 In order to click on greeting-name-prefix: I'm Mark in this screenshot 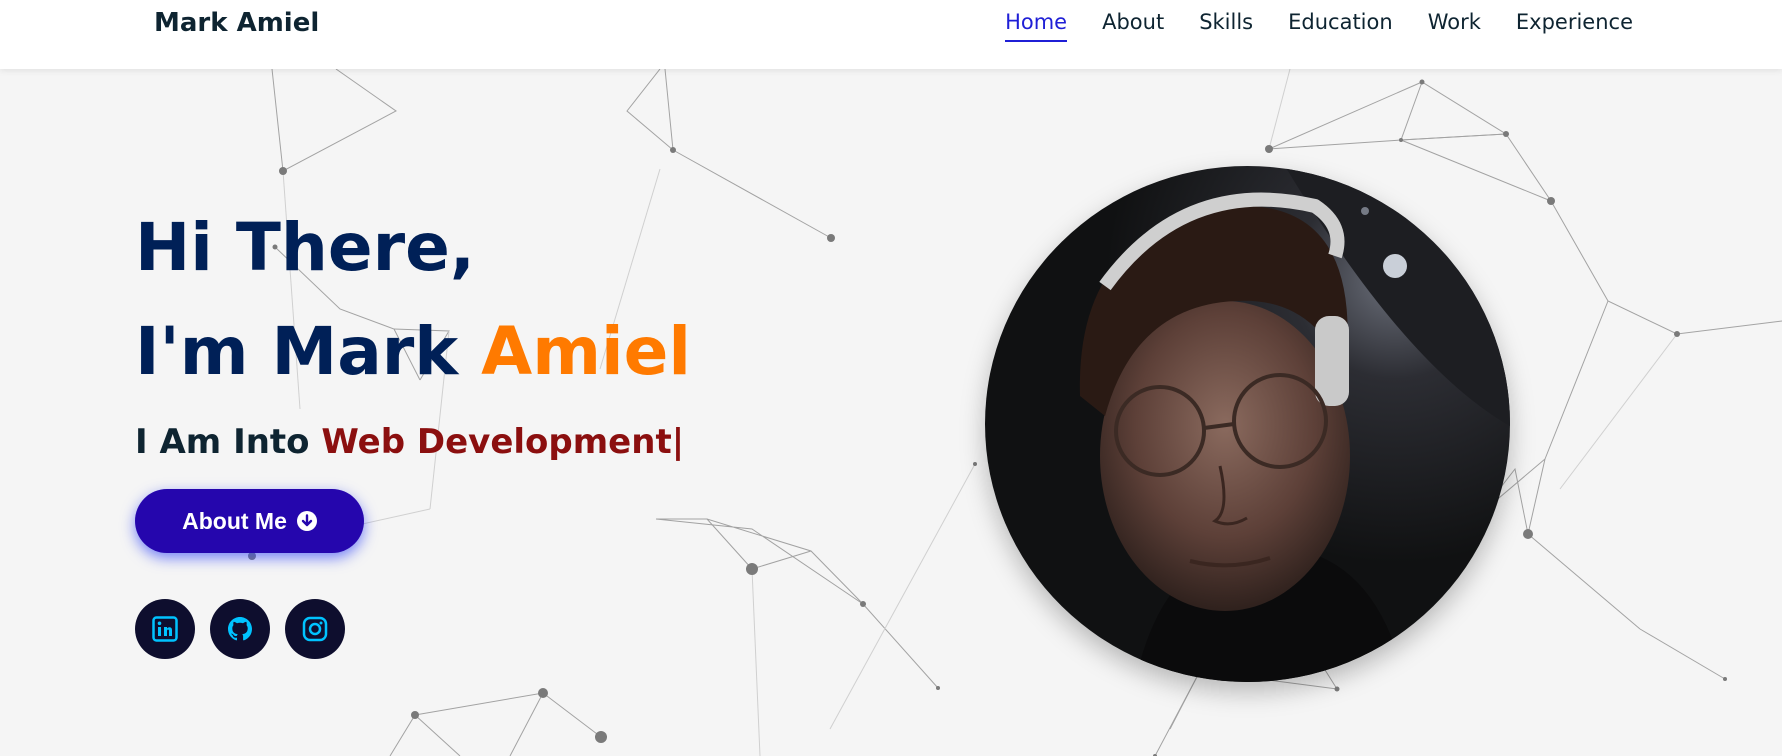, I will do `click(308, 351)`.